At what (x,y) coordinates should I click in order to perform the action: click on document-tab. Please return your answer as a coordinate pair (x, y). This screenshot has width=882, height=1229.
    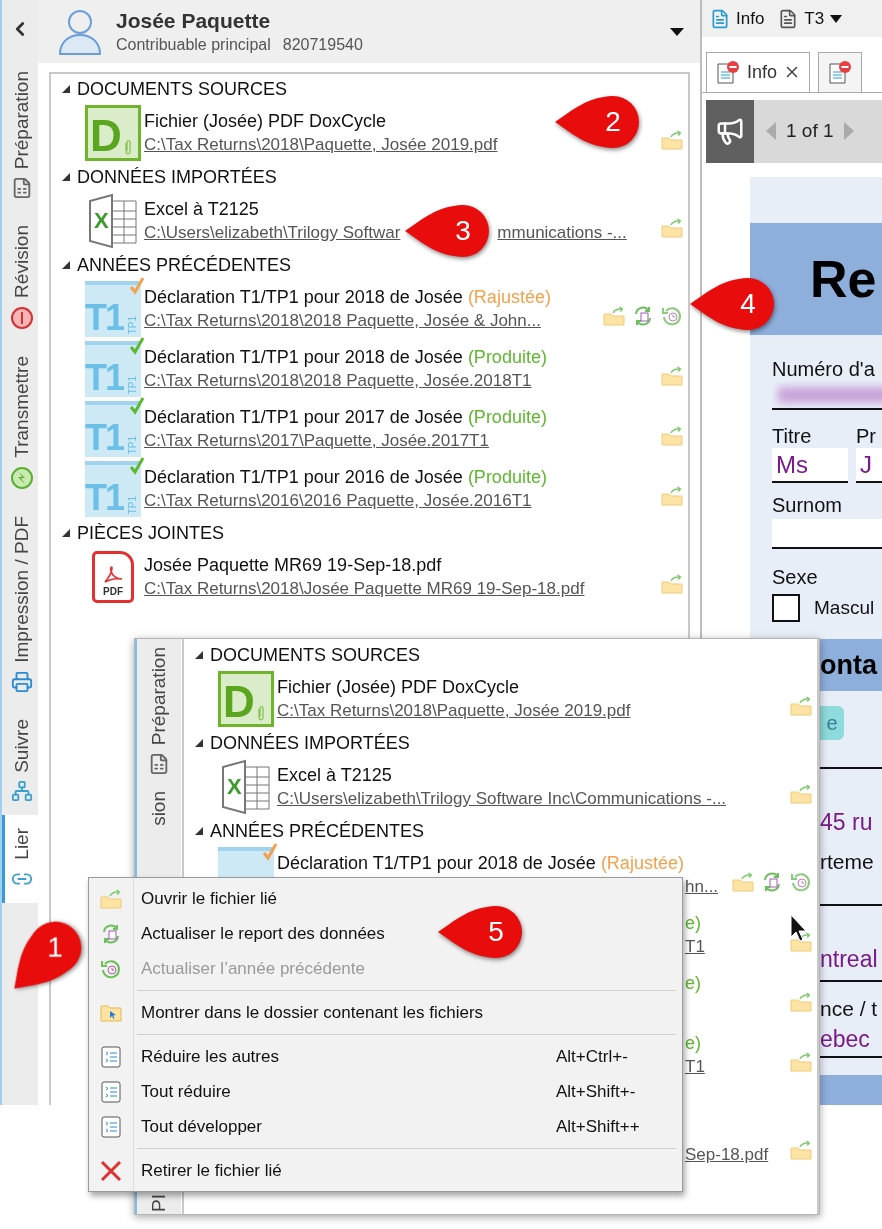
    Looking at the image, I should click on (840, 71).